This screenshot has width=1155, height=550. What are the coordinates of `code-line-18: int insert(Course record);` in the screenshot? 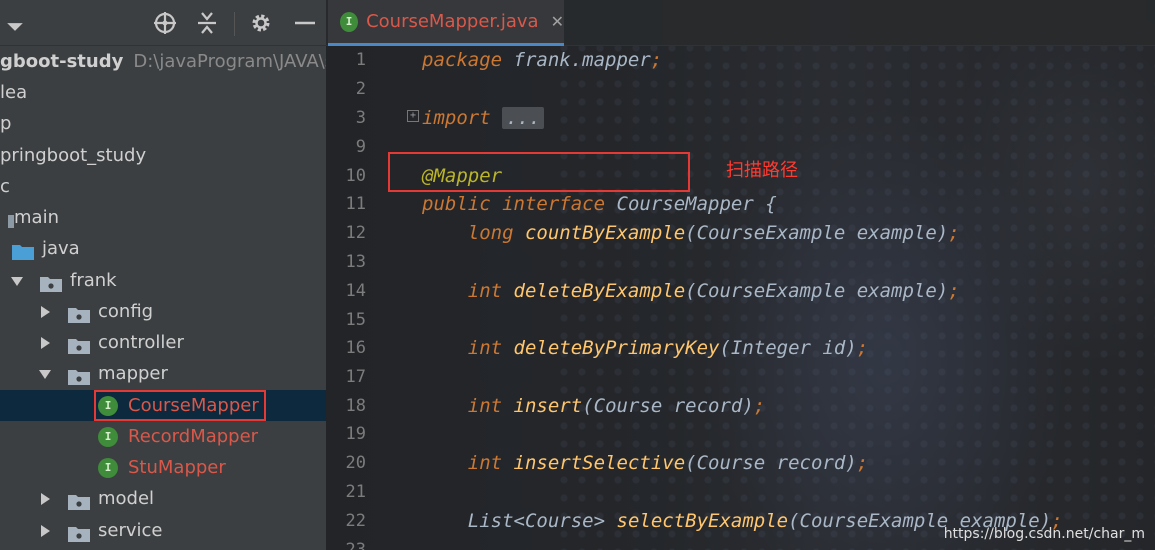 It's located at (593, 406).